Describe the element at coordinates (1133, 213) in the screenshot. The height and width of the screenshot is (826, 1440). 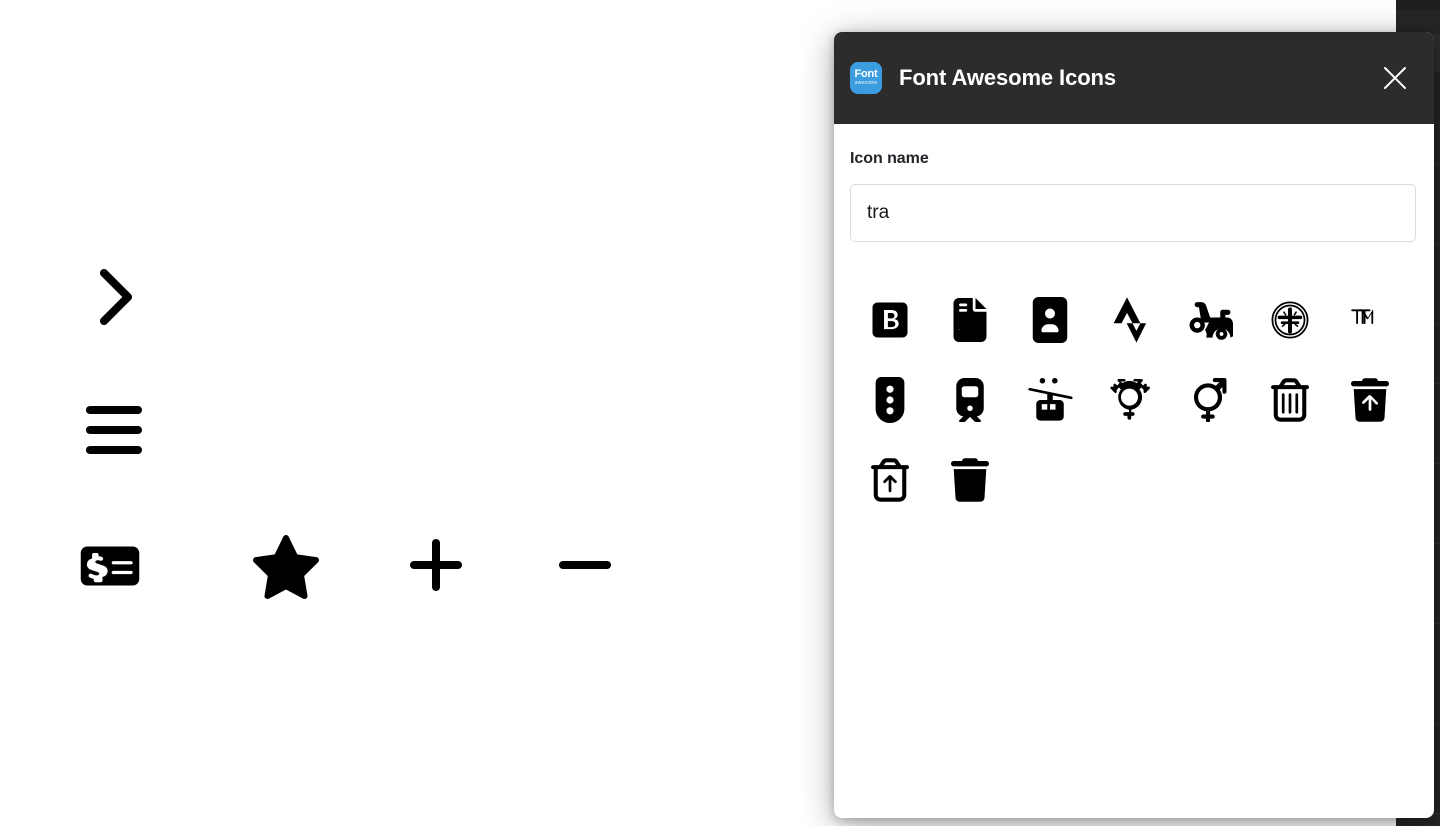
I see `icon-name-input` at that location.